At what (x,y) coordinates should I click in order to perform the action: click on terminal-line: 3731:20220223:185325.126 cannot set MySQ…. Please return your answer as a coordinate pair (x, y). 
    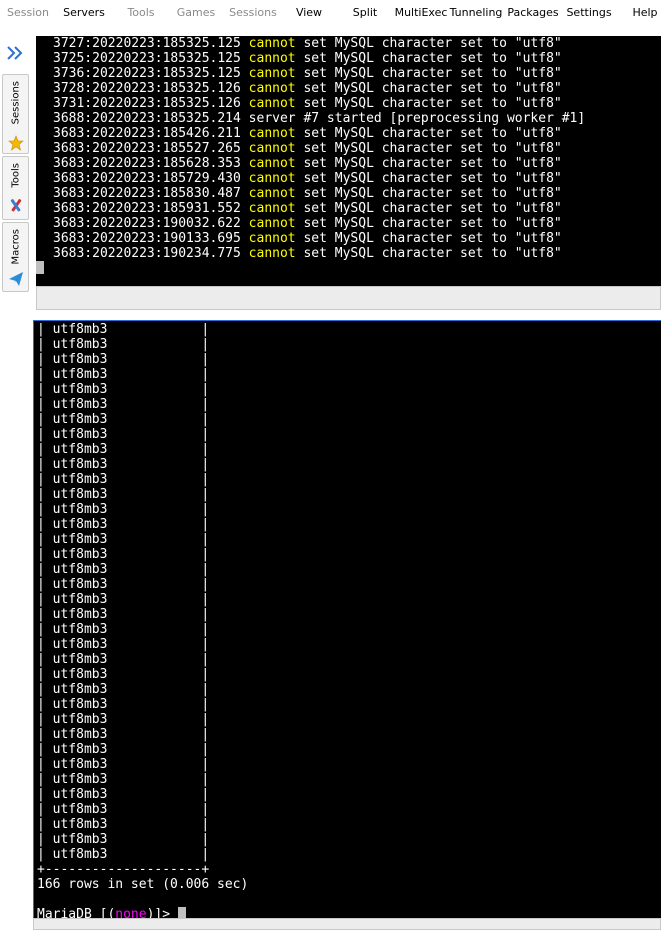
    Looking at the image, I should click on (319, 103).